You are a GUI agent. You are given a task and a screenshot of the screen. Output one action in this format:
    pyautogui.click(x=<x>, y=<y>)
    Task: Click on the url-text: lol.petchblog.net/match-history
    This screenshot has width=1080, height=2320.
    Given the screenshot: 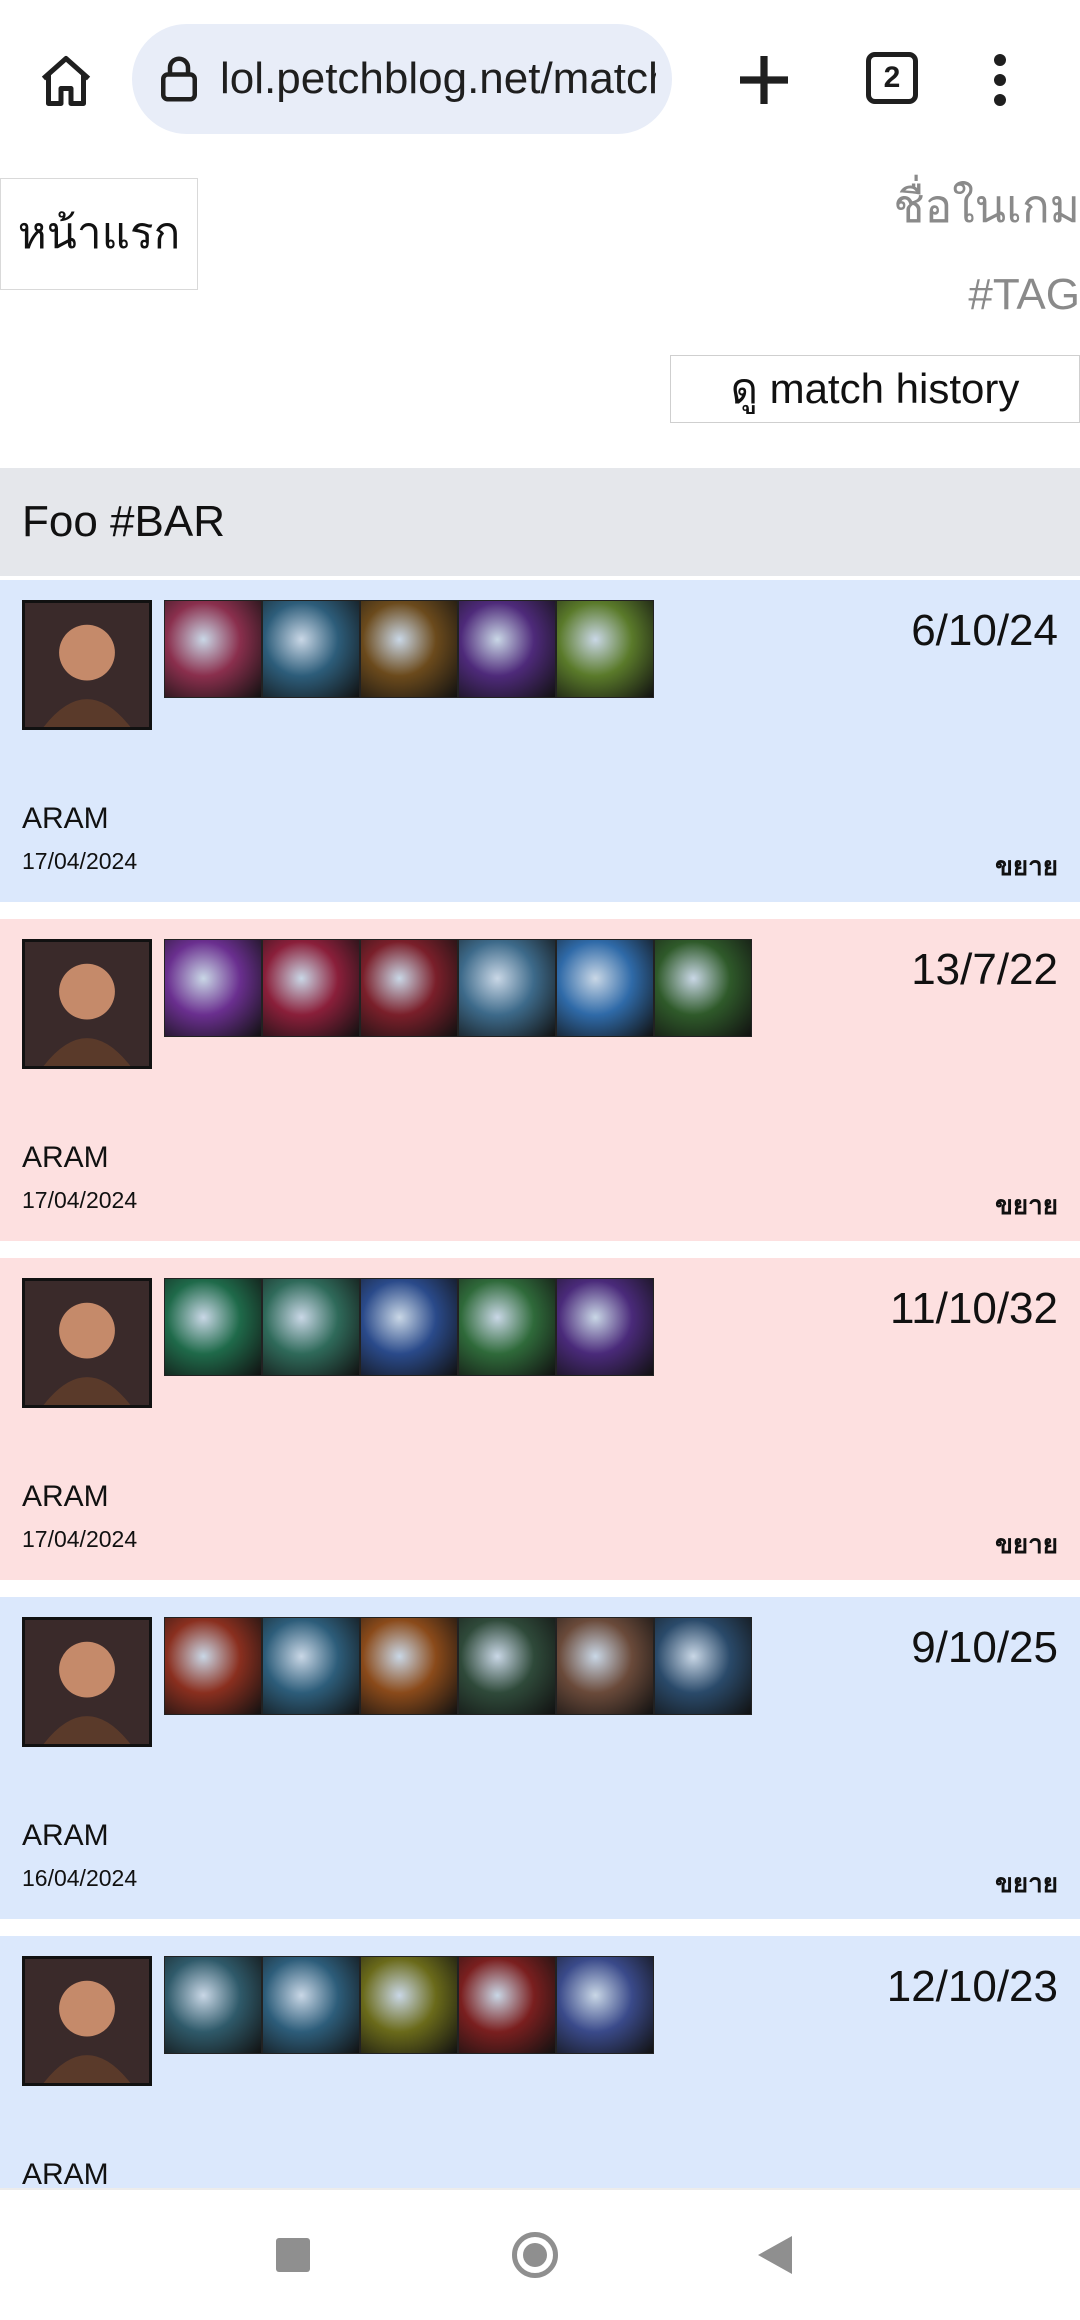 What is the action you would take?
    pyautogui.click(x=438, y=78)
    